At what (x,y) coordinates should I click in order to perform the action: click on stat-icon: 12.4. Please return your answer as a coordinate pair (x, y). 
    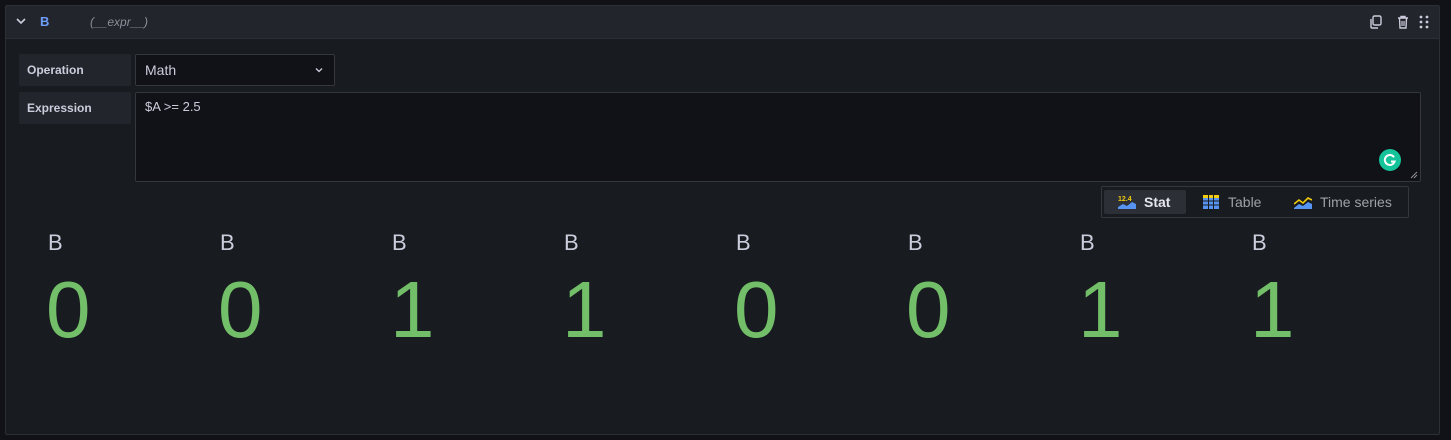
    Looking at the image, I should click on (1127, 202).